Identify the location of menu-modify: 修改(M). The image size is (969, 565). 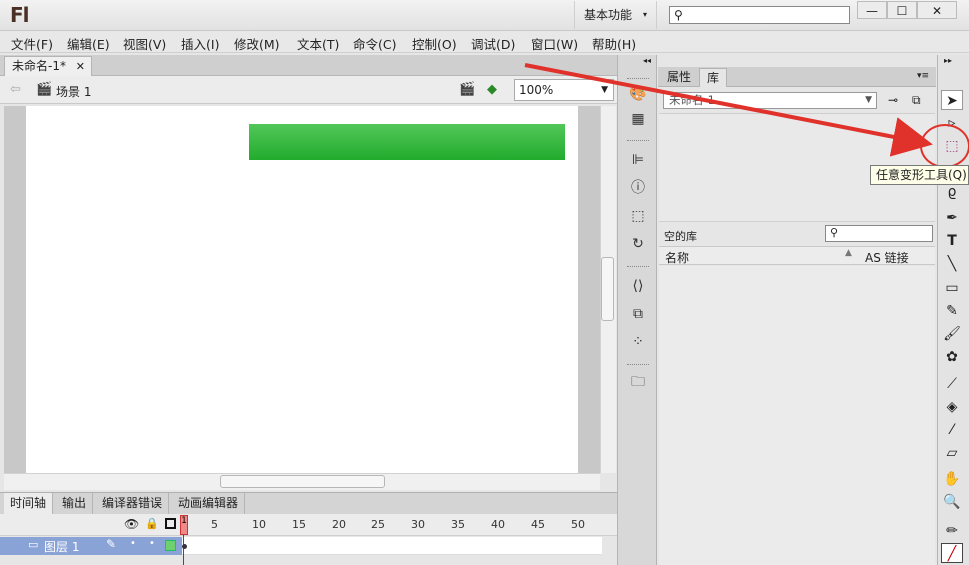
(257, 43).